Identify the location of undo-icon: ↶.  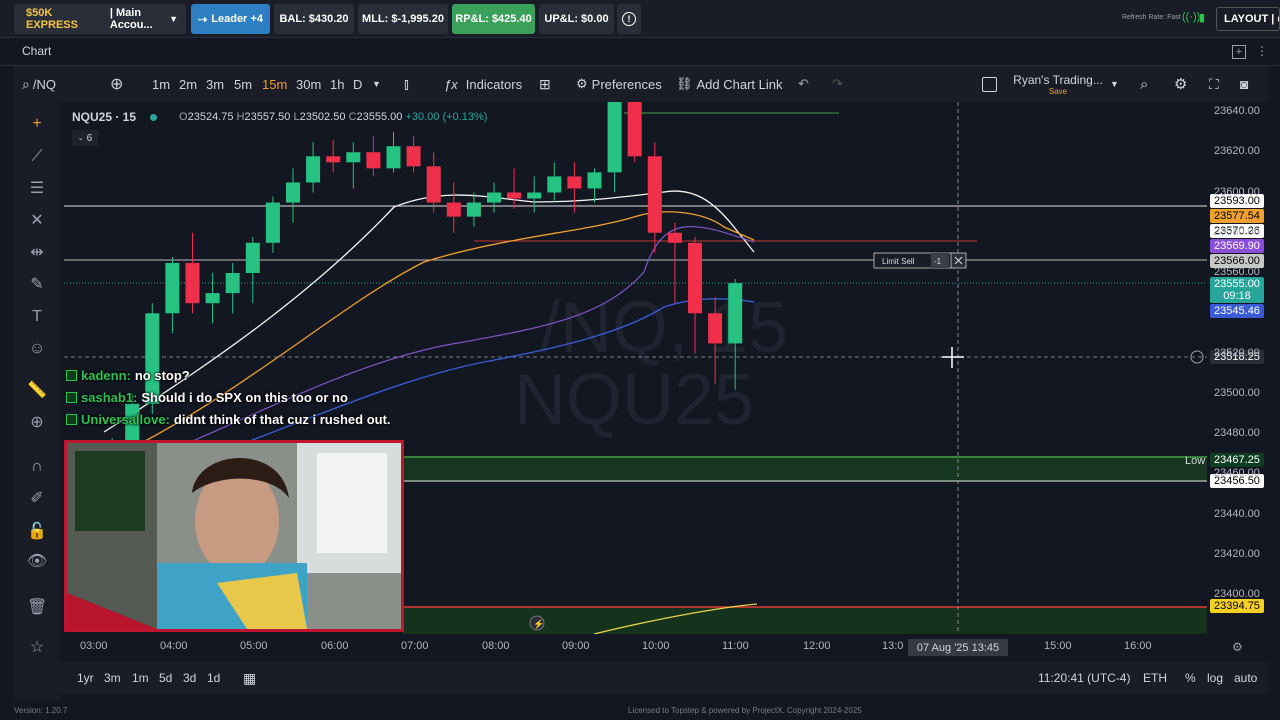
(803, 84).